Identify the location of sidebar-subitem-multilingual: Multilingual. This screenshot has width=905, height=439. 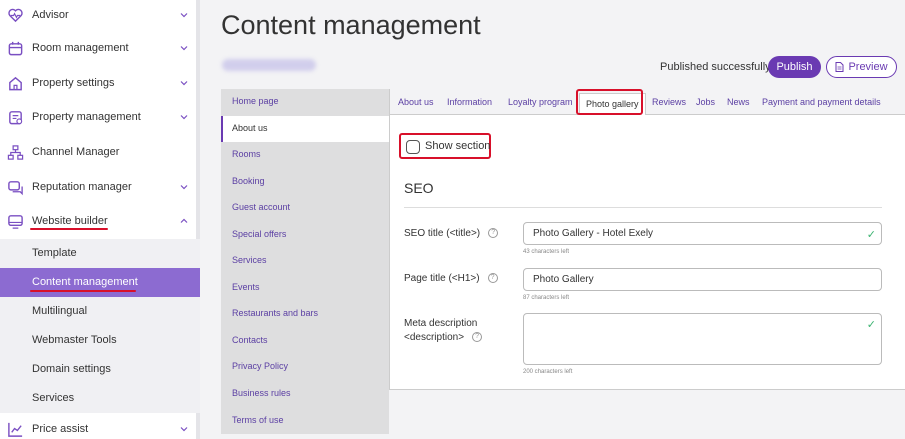
(100, 311).